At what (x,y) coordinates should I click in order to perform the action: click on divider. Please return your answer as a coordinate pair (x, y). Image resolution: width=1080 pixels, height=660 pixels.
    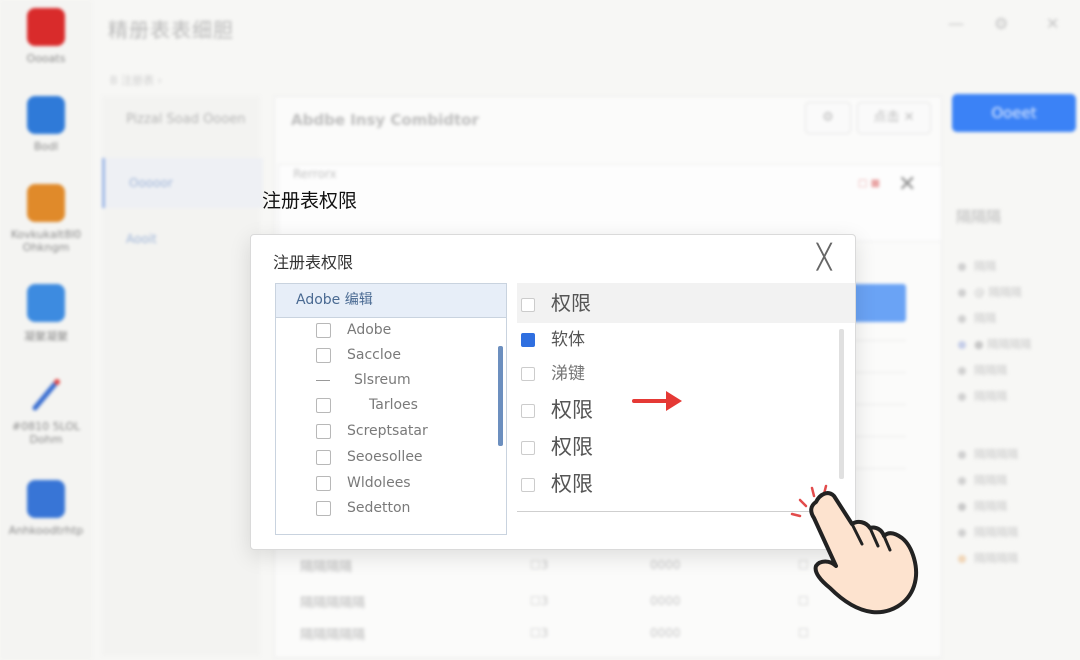
    Looking at the image, I should click on (674, 511).